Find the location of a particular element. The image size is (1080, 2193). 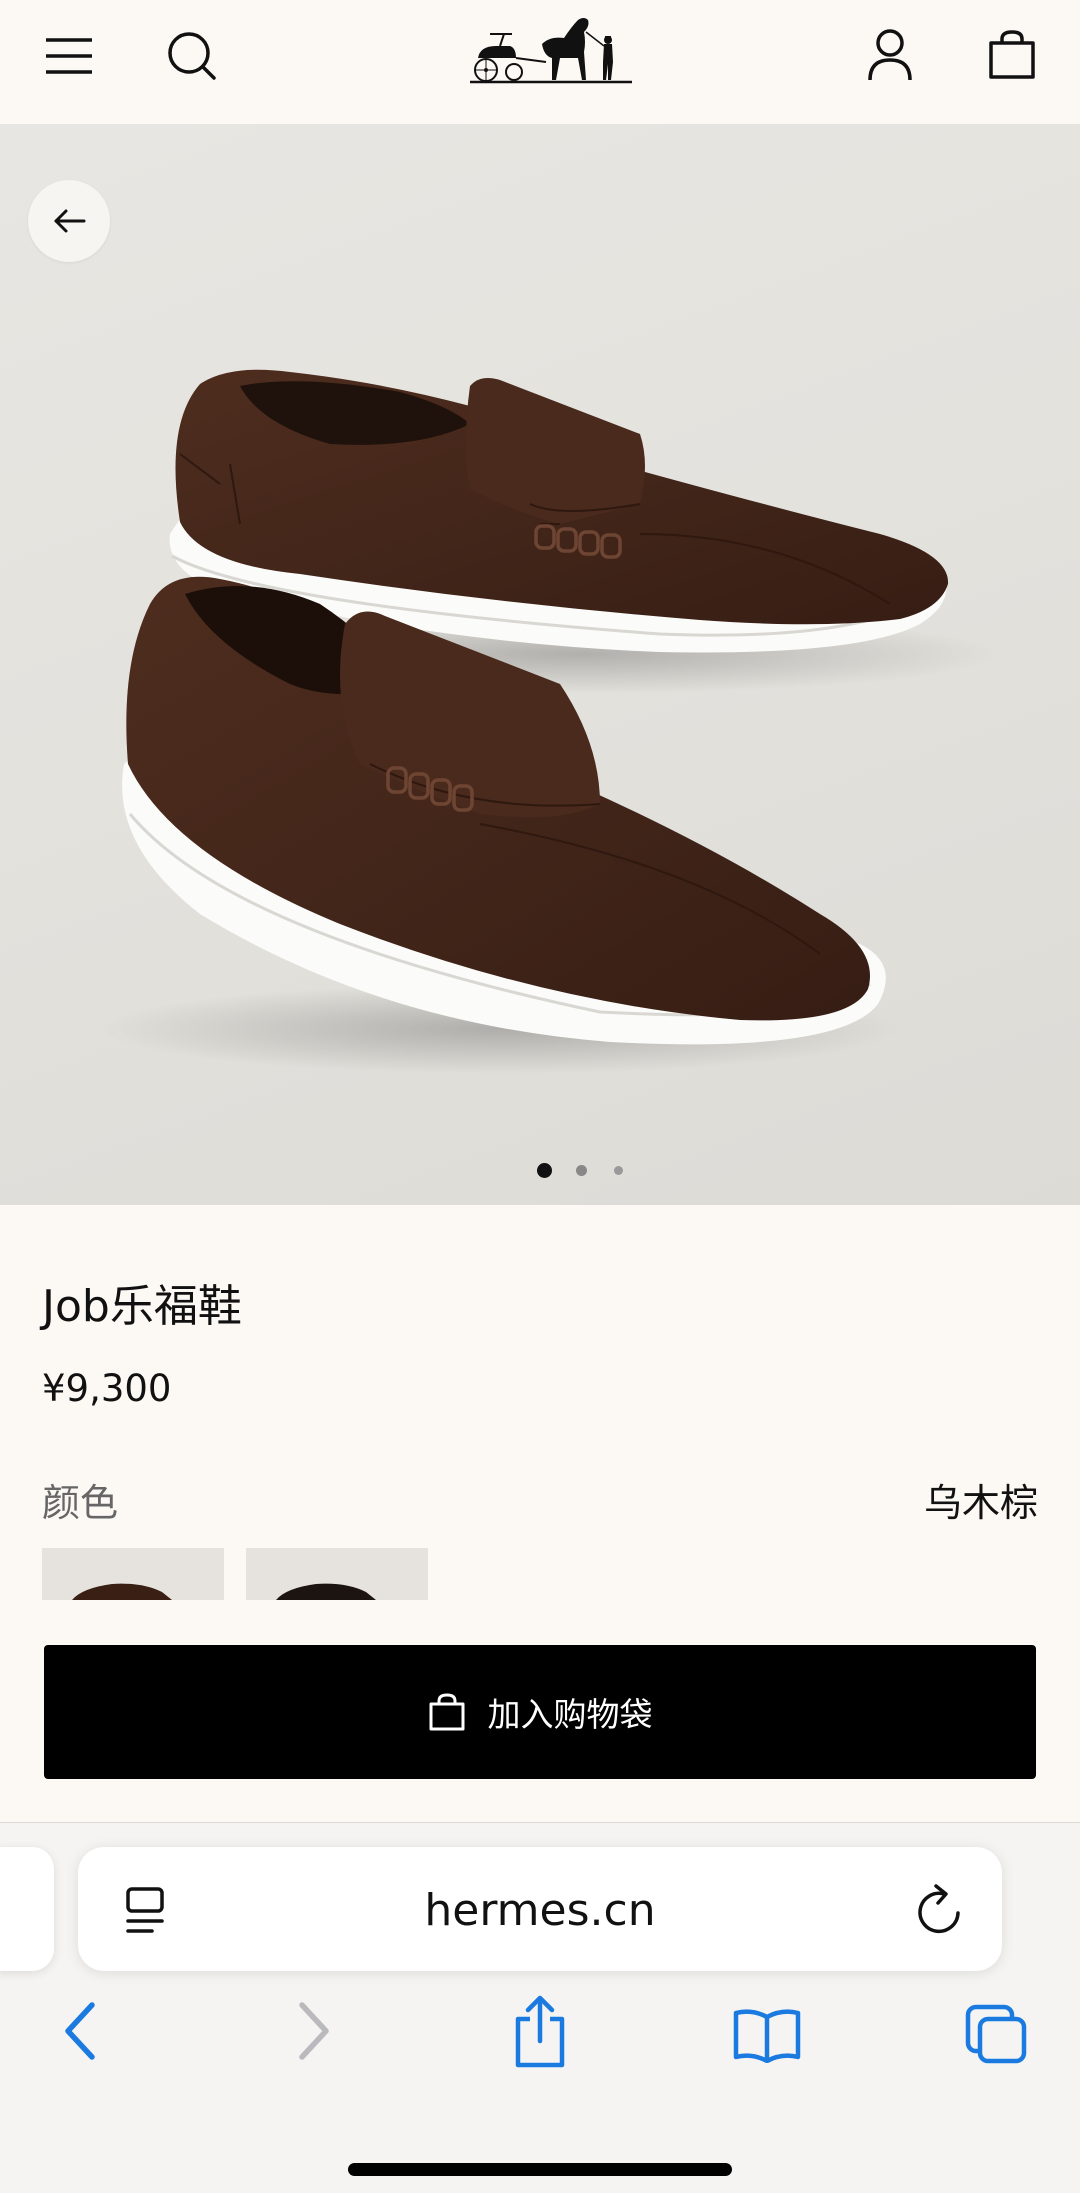

color-swatch-alt is located at coordinates (337, 1574).